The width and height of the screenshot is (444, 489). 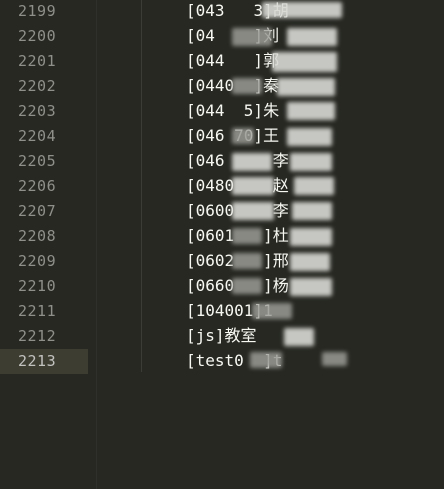 What do you see at coordinates (37, 186) in the screenshot?
I see `line-number: 2206` at bounding box center [37, 186].